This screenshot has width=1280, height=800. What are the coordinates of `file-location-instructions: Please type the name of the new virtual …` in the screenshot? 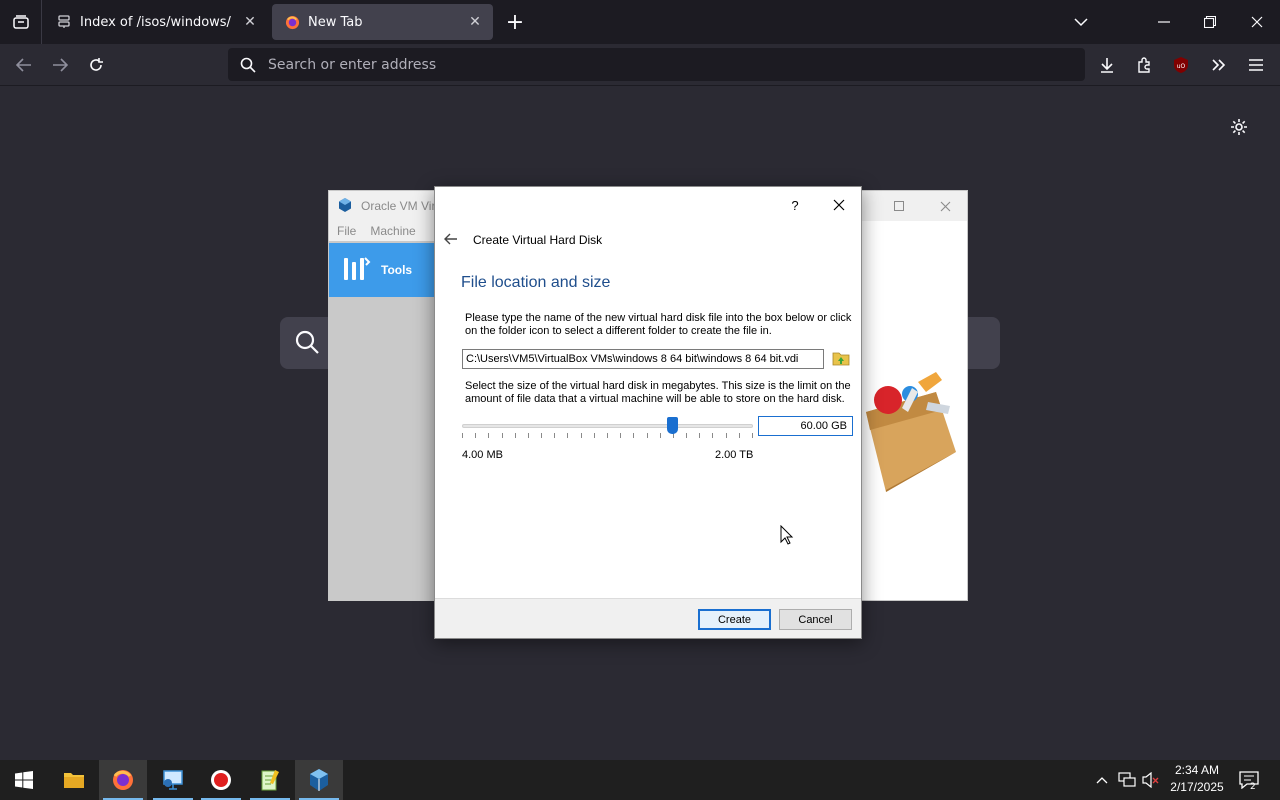 It's located at (658, 324).